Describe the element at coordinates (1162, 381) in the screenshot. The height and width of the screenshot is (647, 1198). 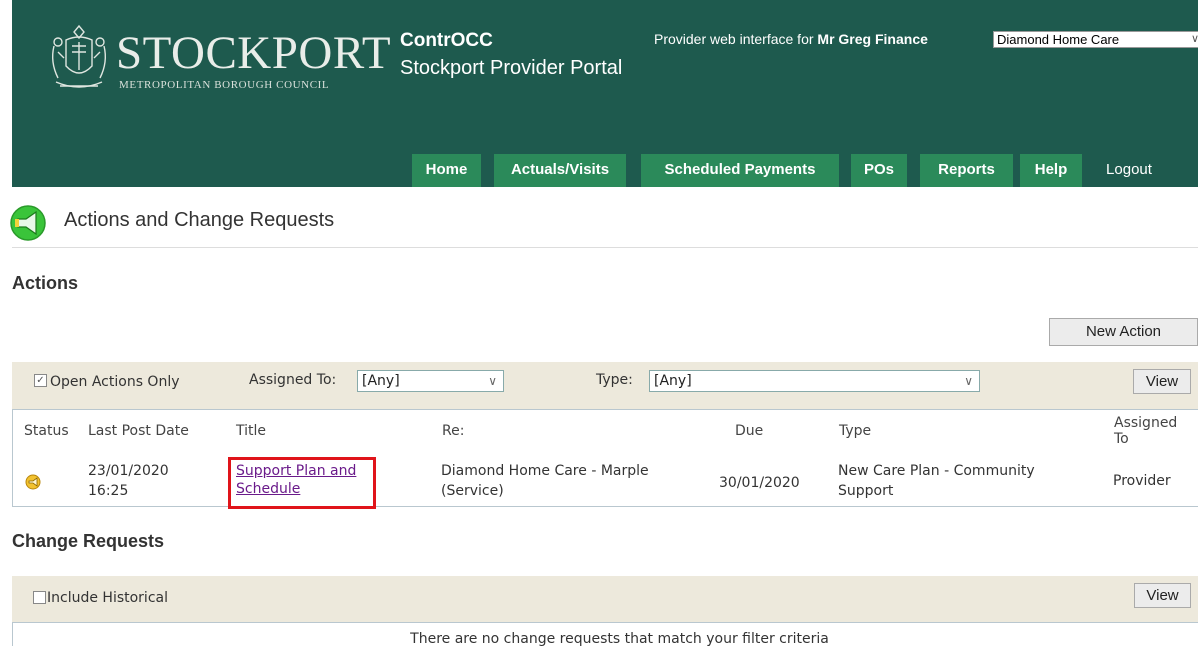
I see `actions-view-button: View` at that location.